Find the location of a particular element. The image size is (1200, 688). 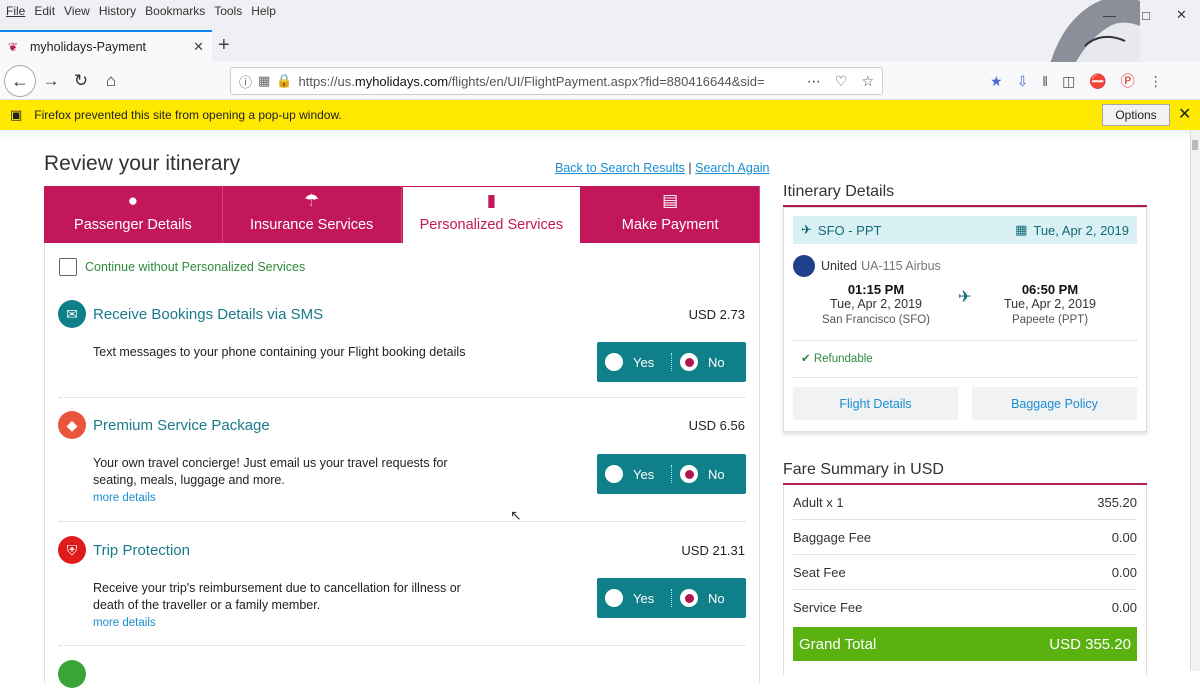

fare-row: Baggage Fee 0.00 is located at coordinates (965, 537).